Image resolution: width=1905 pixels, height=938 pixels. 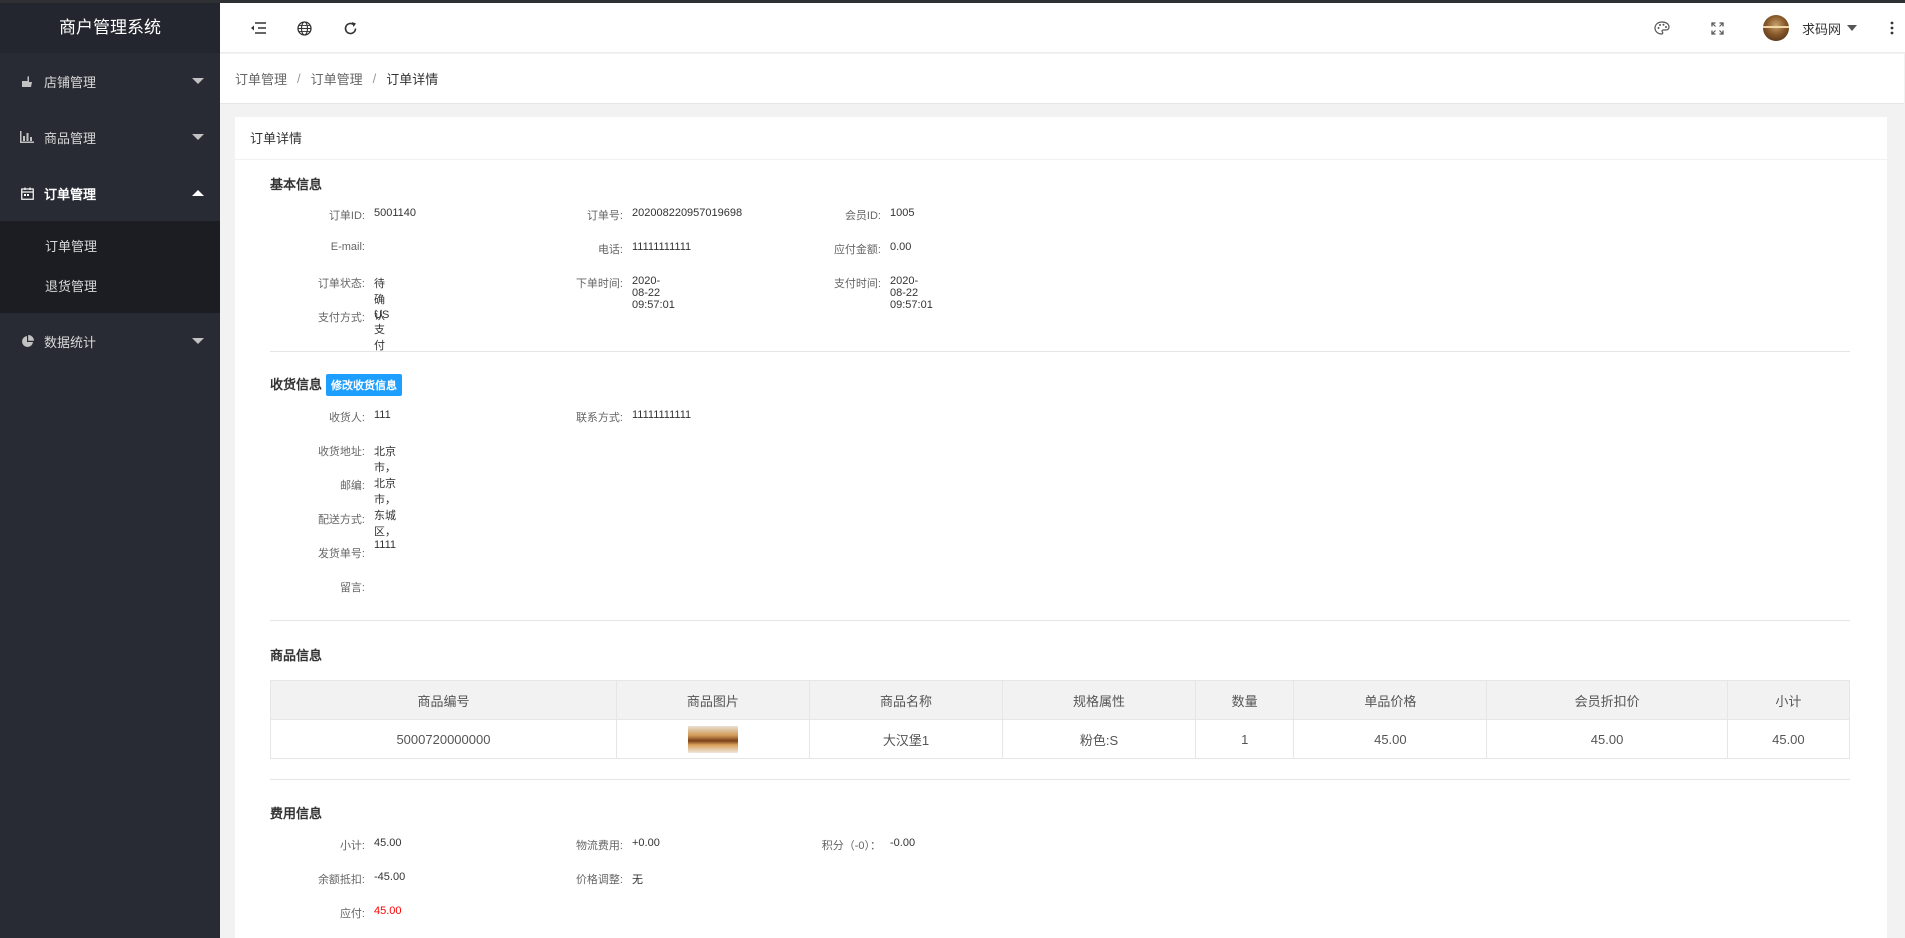 I want to click on column-header: 商品编号, so click(x=443, y=700).